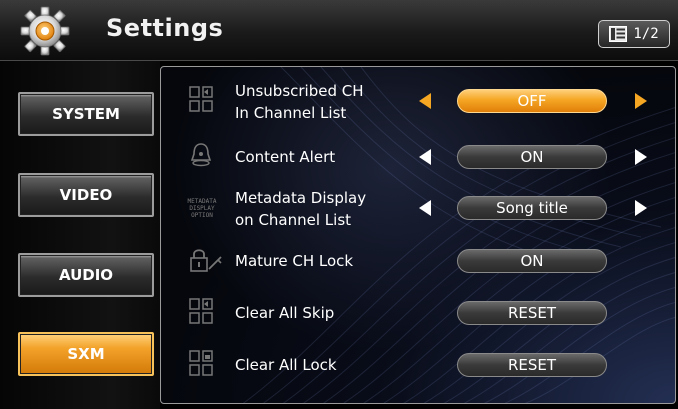 Image resolution: width=678 pixels, height=409 pixels. Describe the element at coordinates (206, 260) in the screenshot. I see `lock-key-icon` at that location.